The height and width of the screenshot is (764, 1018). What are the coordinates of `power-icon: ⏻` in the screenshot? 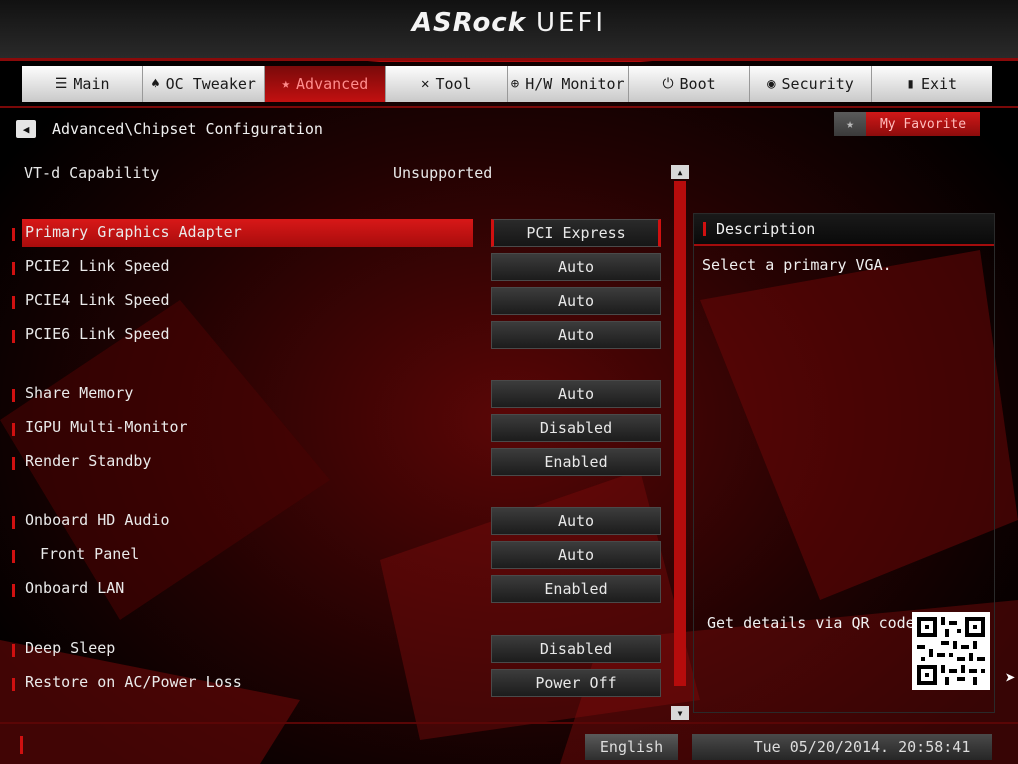 It's located at (668, 84).